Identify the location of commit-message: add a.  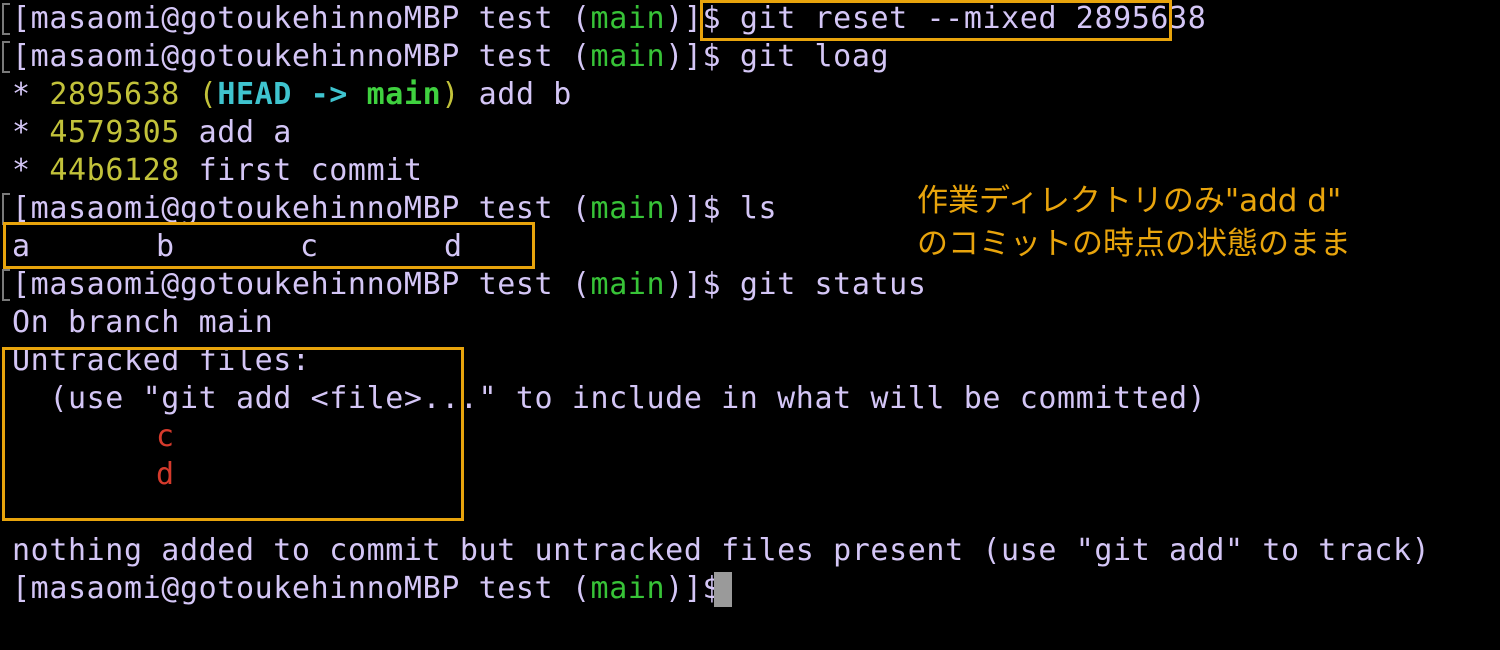
(245, 132).